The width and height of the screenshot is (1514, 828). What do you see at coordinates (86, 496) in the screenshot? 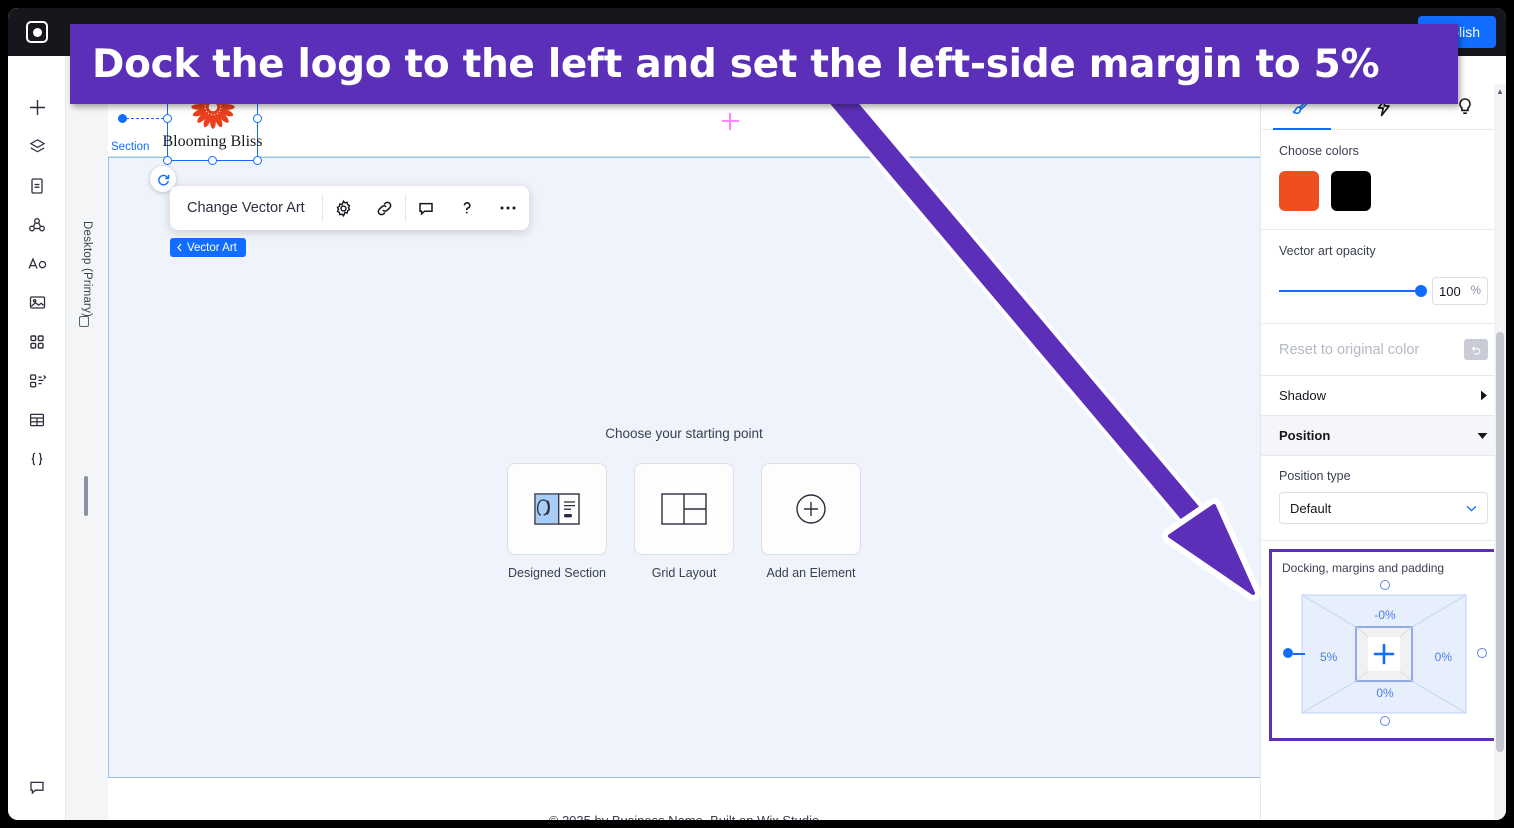
I see `stage-resize-handle` at bounding box center [86, 496].